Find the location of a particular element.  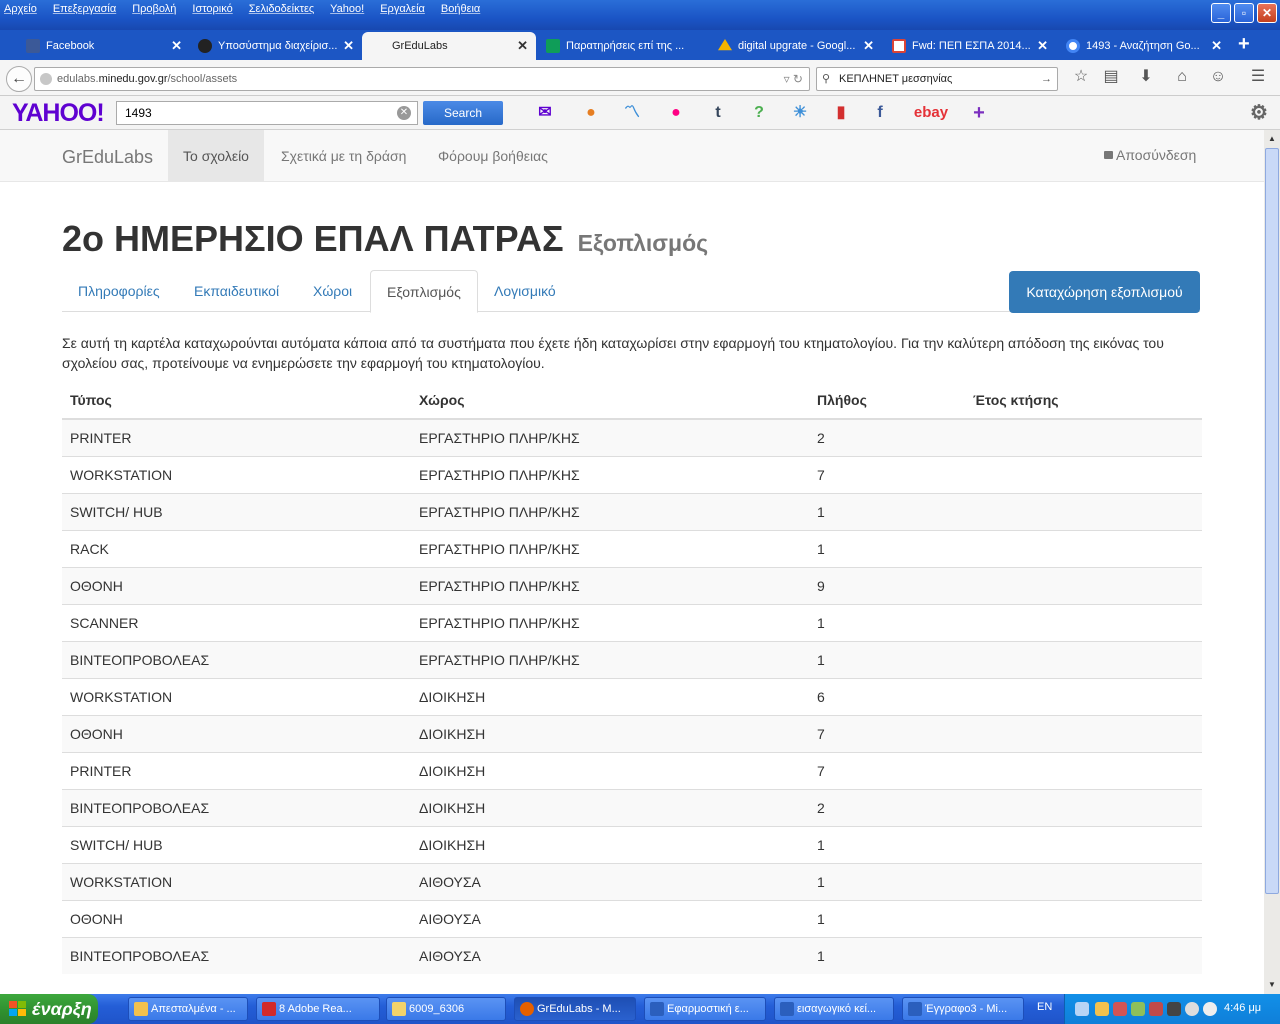

downloads-icon: ⬇ is located at coordinates (1146, 77).